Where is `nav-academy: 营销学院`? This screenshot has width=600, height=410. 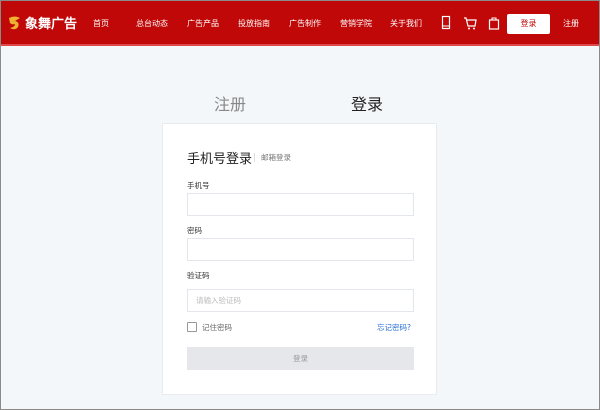 nav-academy: 营销学院 is located at coordinates (356, 23).